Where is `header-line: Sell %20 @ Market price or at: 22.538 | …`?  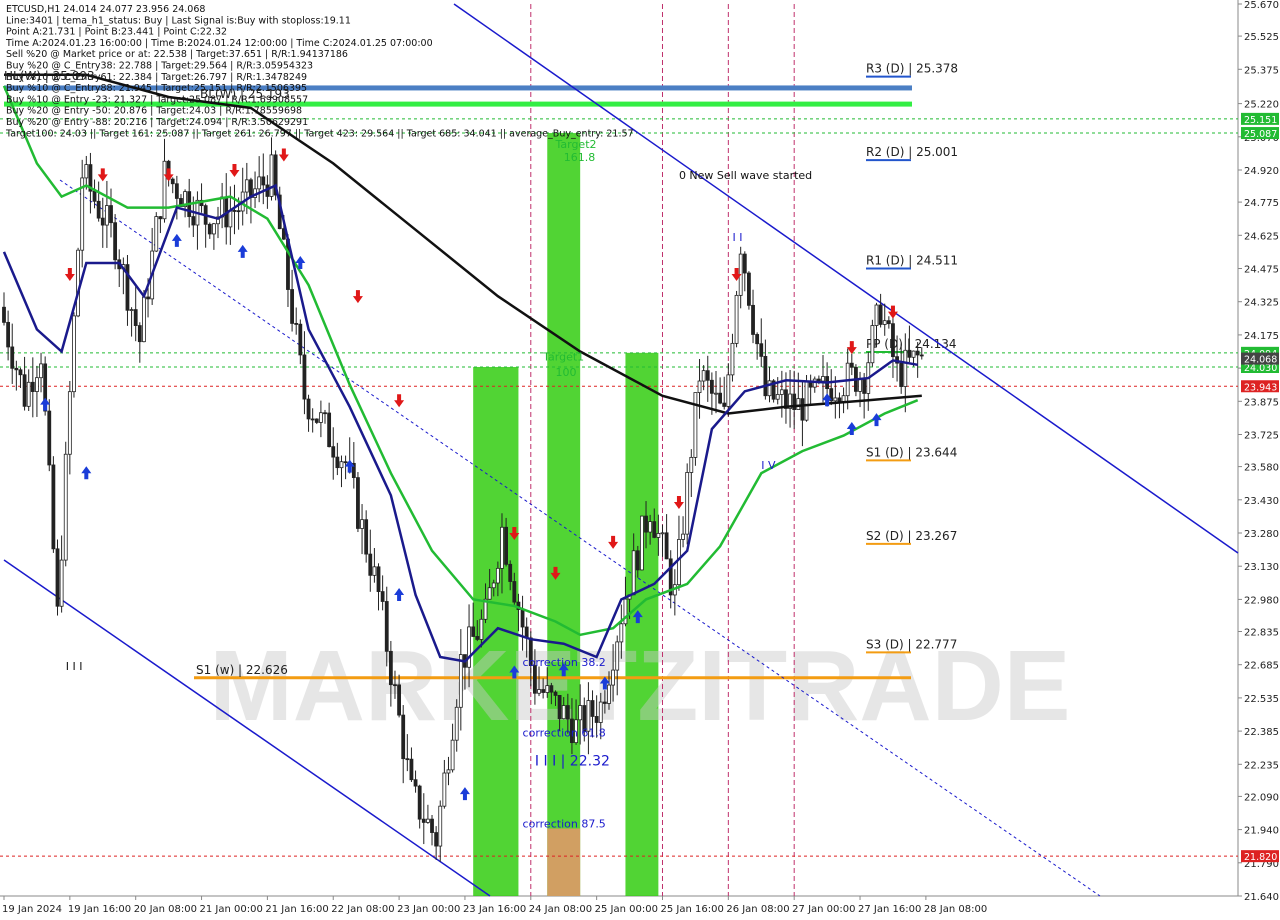
header-line: Sell %20 @ Market price or at: 22.538 | … is located at coordinates (177, 54).